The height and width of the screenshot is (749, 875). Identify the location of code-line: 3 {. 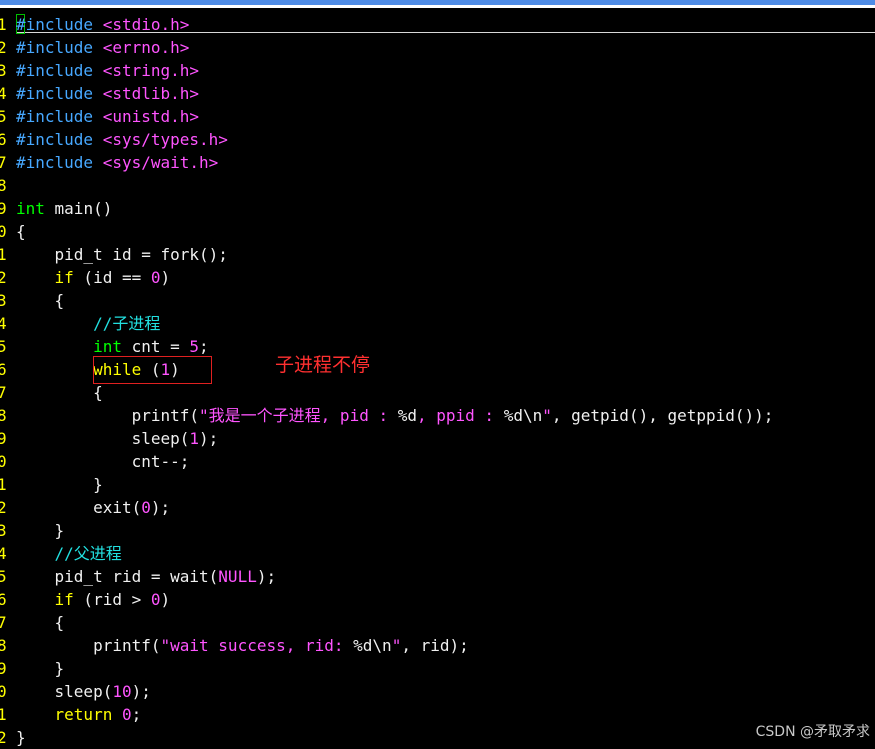
(437, 300).